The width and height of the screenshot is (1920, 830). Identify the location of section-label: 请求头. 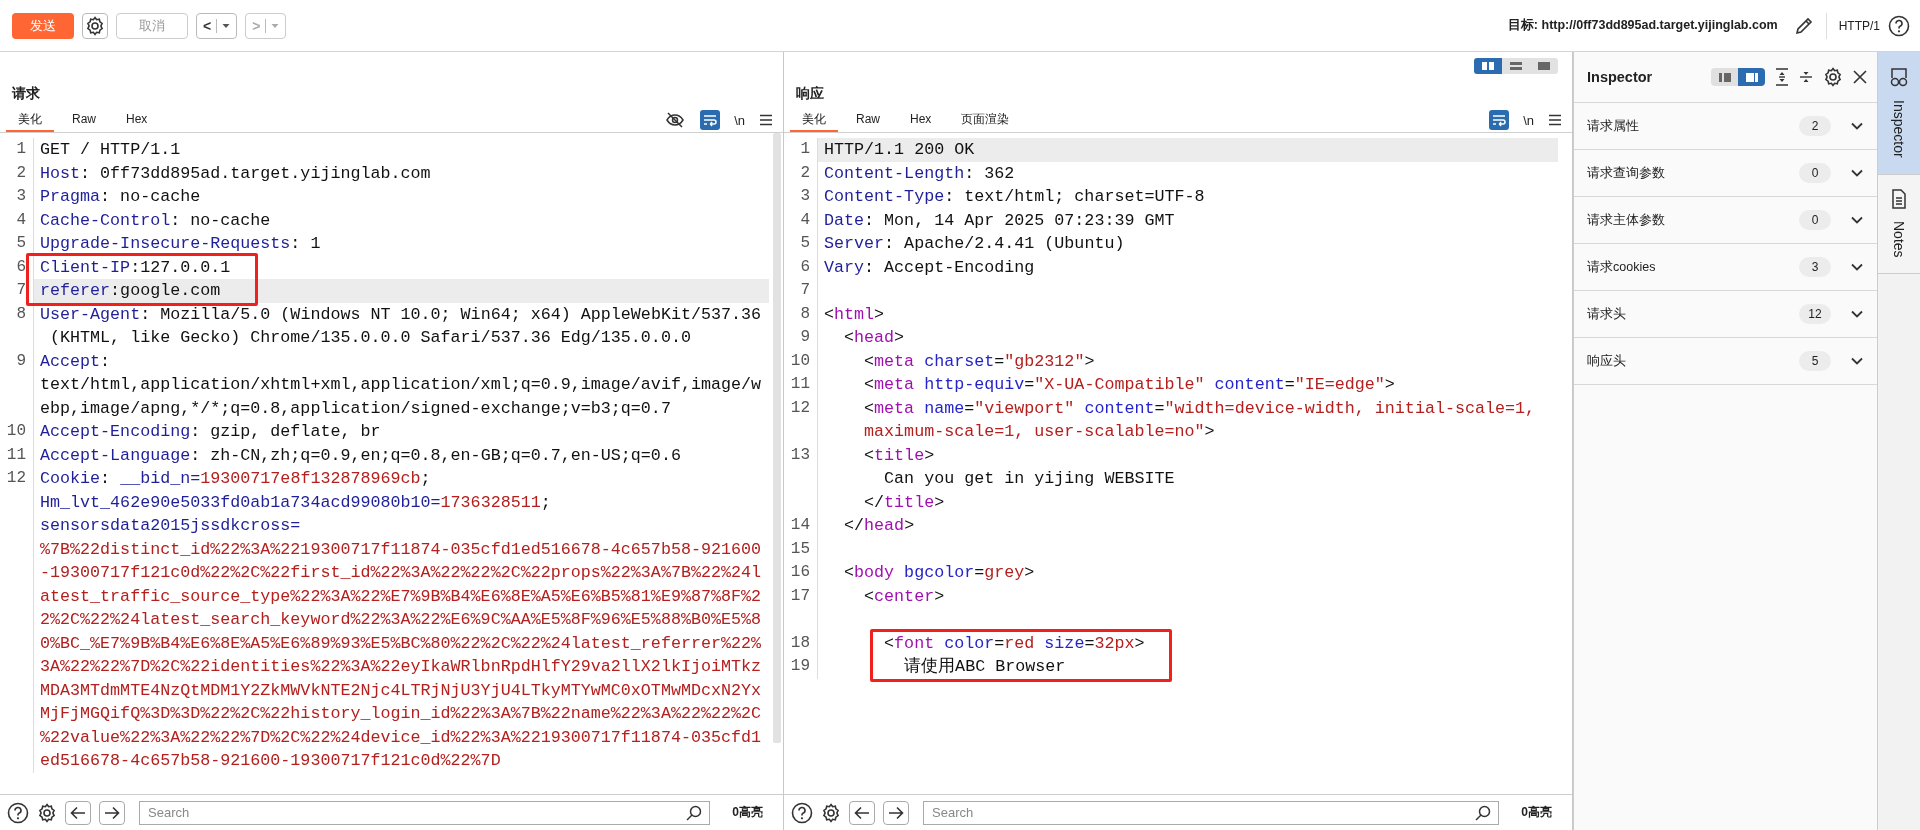
(1693, 314).